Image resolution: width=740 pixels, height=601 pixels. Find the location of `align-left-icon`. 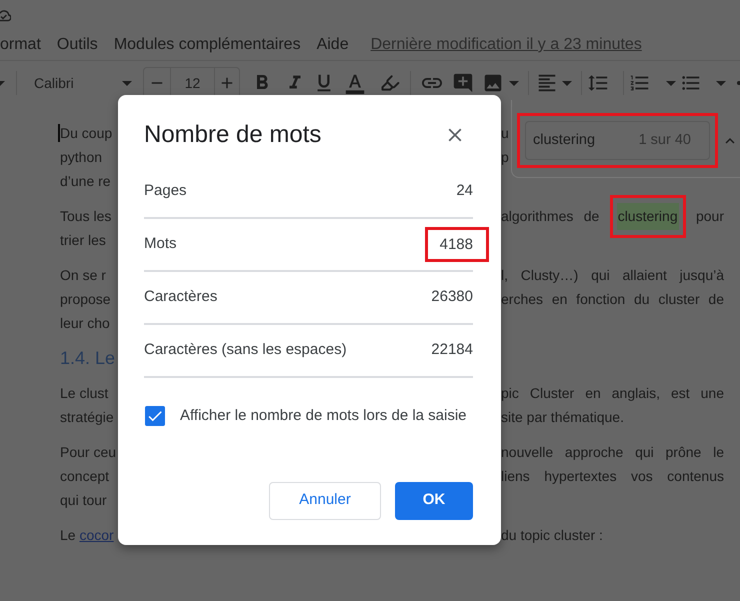

align-left-icon is located at coordinates (547, 83).